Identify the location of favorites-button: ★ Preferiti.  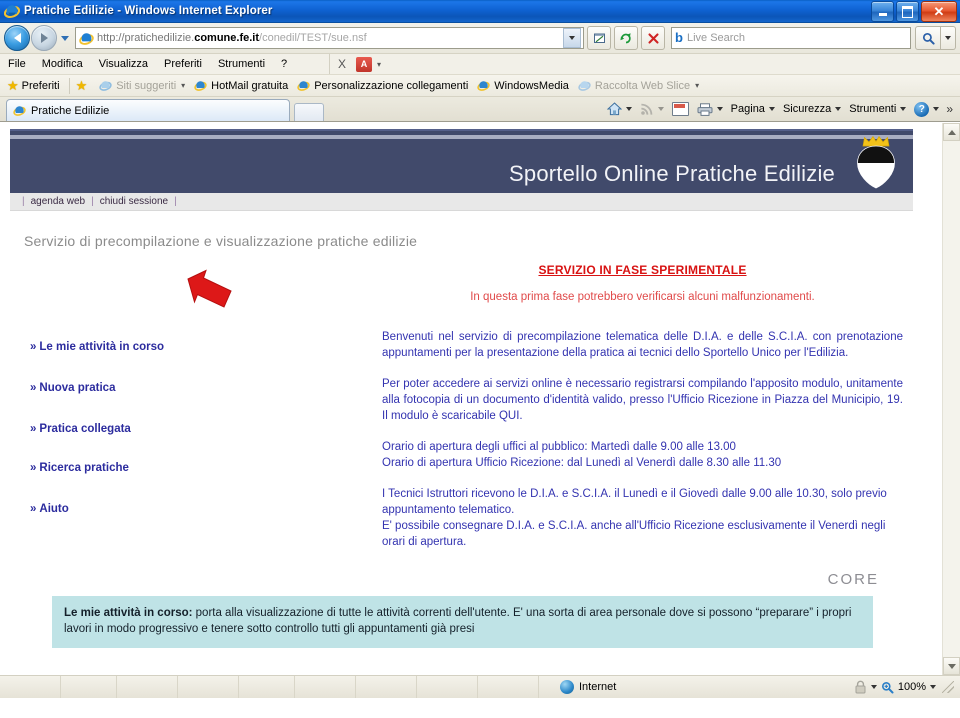
(35, 86).